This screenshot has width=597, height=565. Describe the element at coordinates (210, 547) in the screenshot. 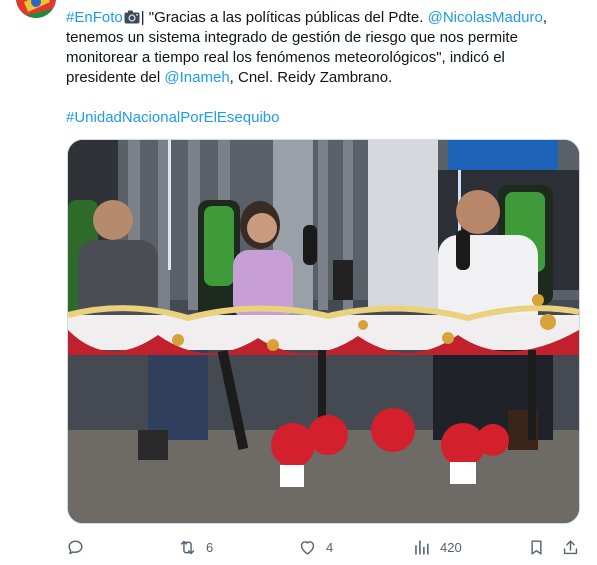

I see `retweet-count: 6` at that location.